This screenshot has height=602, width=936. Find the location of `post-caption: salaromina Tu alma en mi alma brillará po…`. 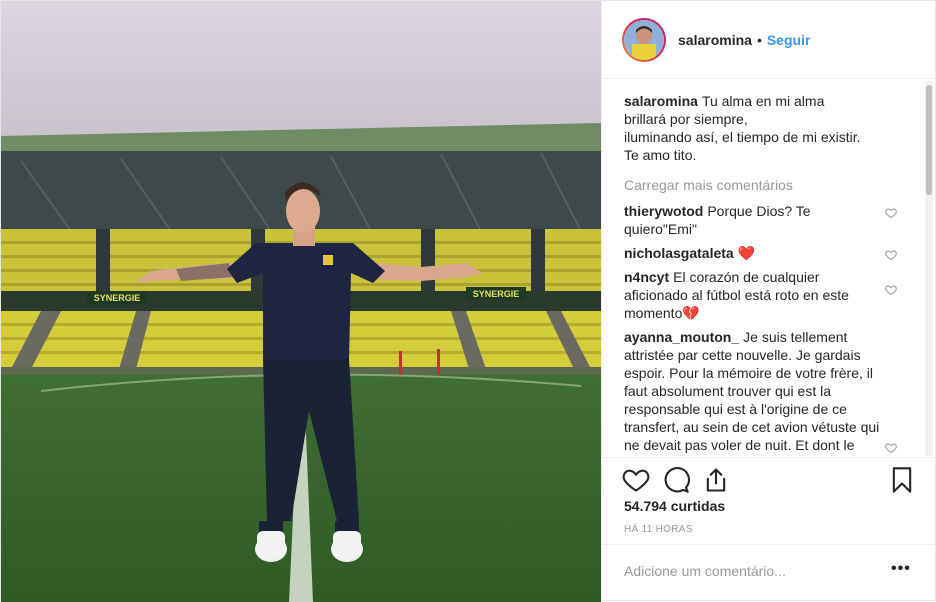

post-caption: salaromina Tu alma en mi alma brillará po… is located at coordinates (761, 128).